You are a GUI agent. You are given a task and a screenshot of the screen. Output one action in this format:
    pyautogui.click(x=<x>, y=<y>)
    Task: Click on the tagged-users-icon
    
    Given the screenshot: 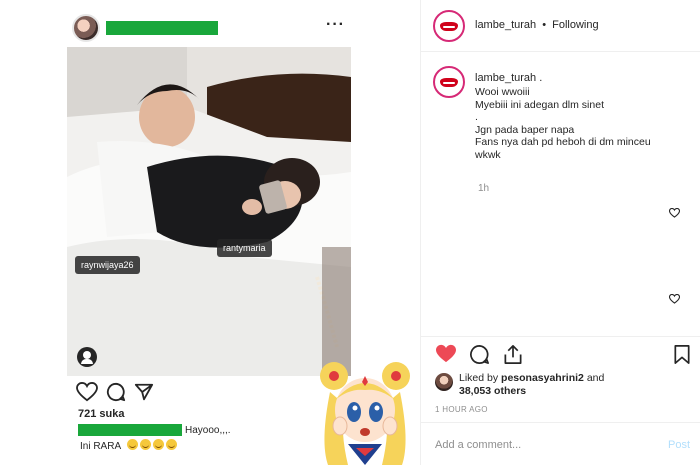 What is the action you would take?
    pyautogui.click(x=87, y=357)
    